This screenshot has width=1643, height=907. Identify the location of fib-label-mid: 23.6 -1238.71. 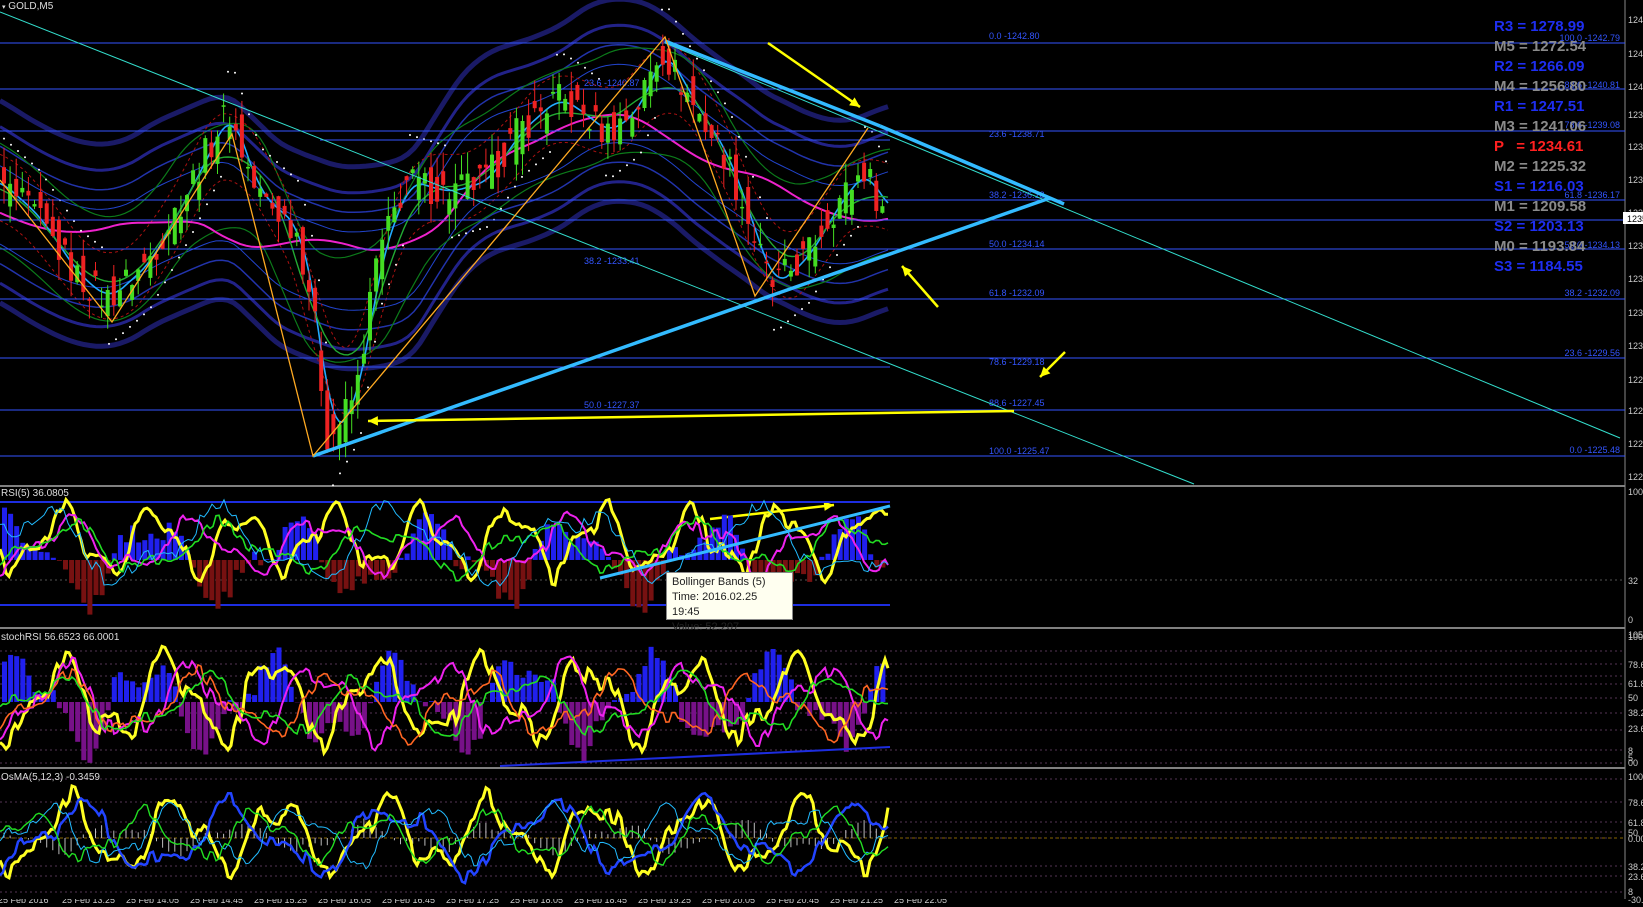
(1017, 134).